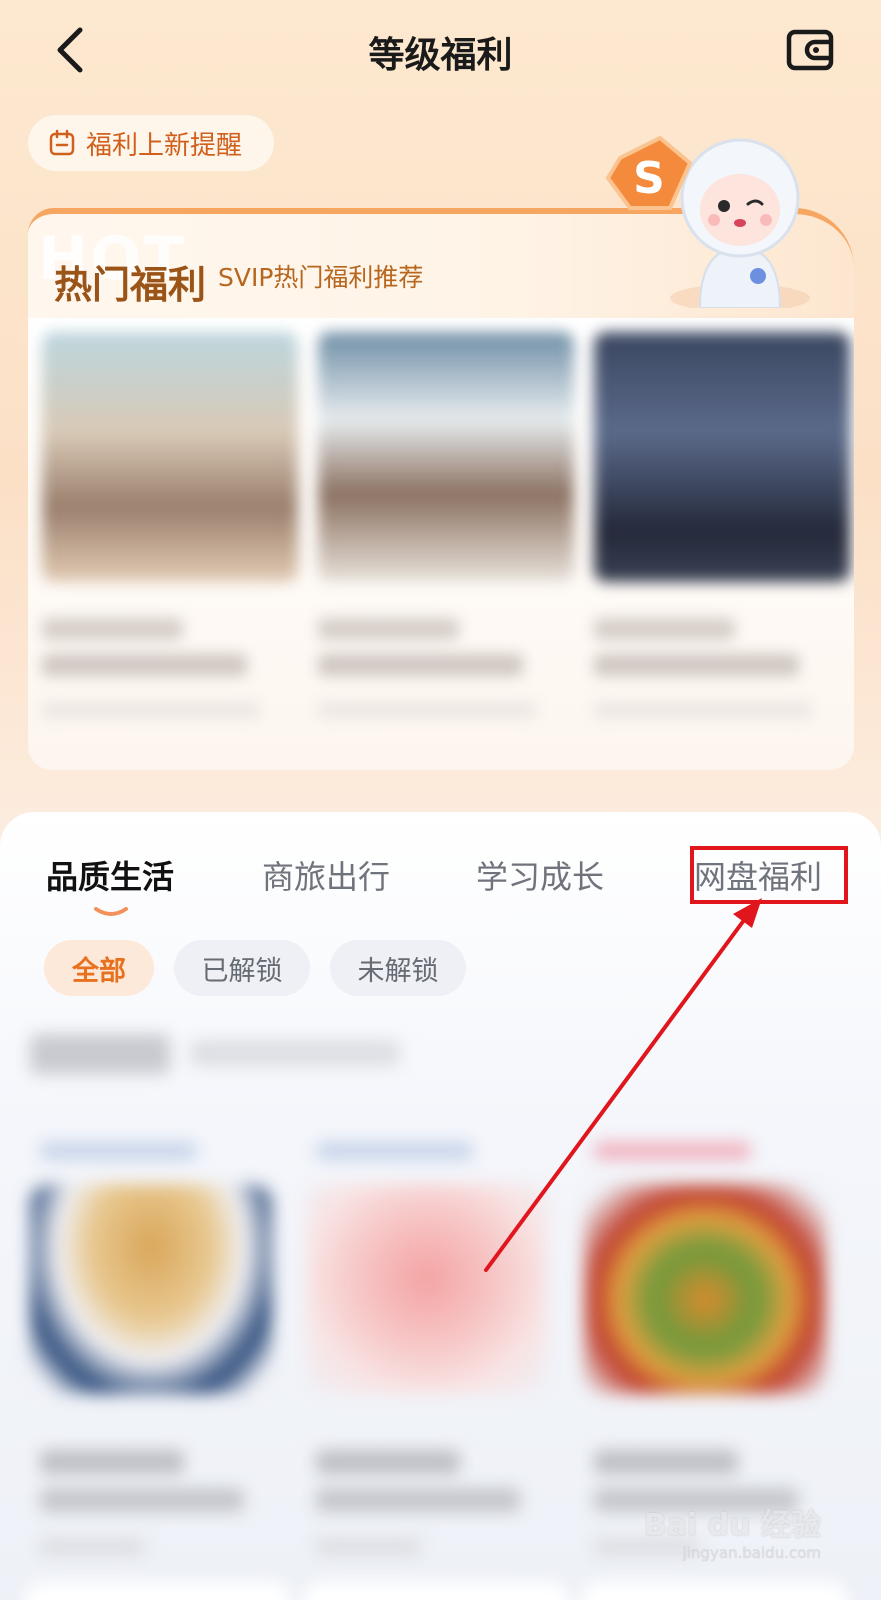  What do you see at coordinates (751, 1553) in the screenshot?
I see `watermark-url: jingyan.baidu.com` at bounding box center [751, 1553].